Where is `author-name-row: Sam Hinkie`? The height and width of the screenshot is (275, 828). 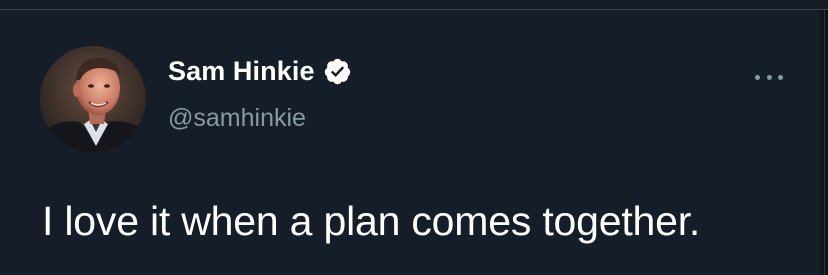 author-name-row: Sam Hinkie is located at coordinates (260, 71).